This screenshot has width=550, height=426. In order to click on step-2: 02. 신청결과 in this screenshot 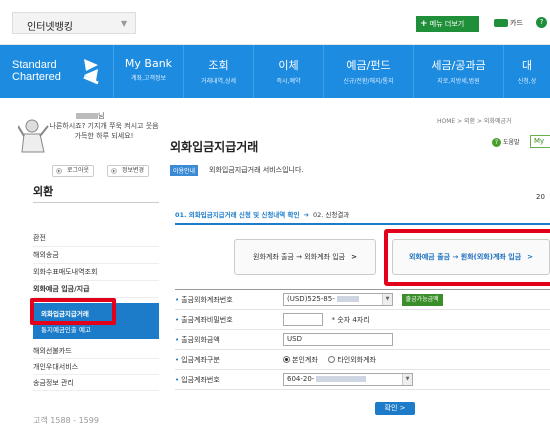, I will do `click(331, 215)`.